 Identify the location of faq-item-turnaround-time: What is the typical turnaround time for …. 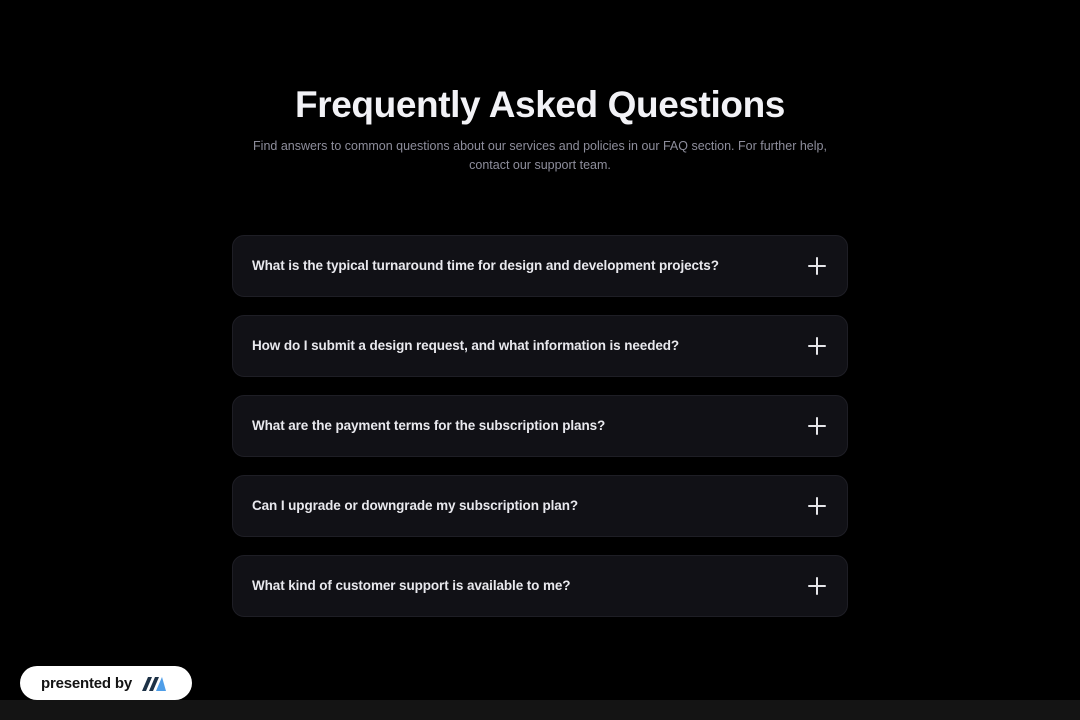
(540, 266).